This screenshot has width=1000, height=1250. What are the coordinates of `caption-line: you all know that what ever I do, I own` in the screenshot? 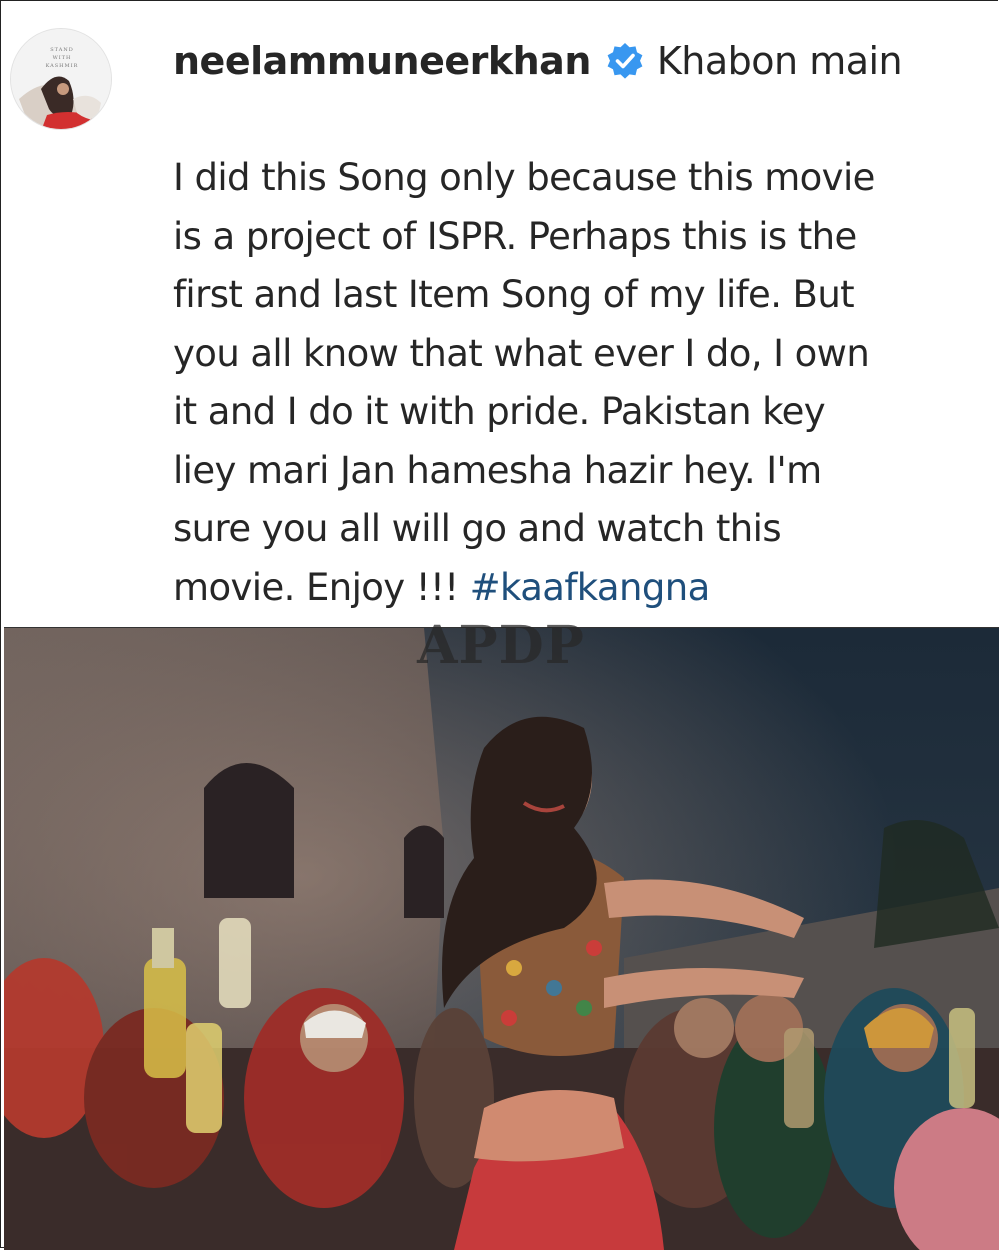 It's located at (521, 353).